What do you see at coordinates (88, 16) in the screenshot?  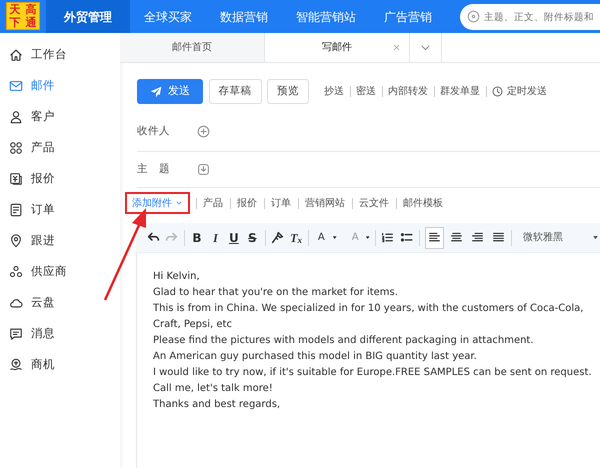 I see `top-nav-tab: 外贸管理` at bounding box center [88, 16].